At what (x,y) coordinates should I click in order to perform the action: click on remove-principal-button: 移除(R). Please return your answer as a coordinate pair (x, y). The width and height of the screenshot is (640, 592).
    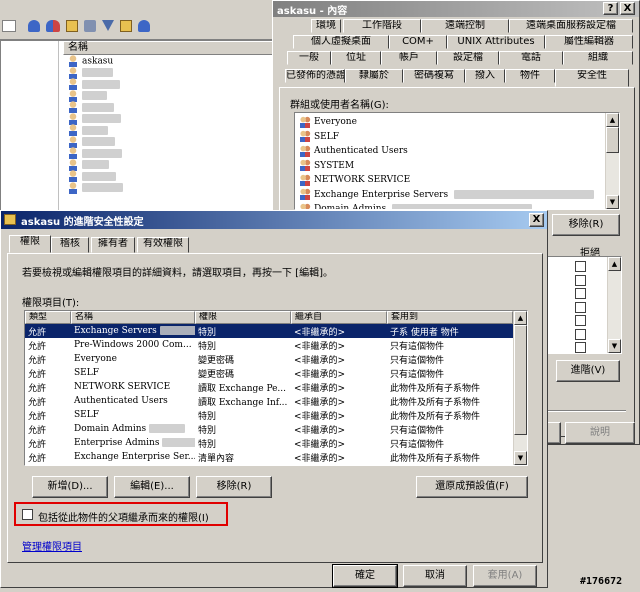
    Looking at the image, I should click on (586, 225).